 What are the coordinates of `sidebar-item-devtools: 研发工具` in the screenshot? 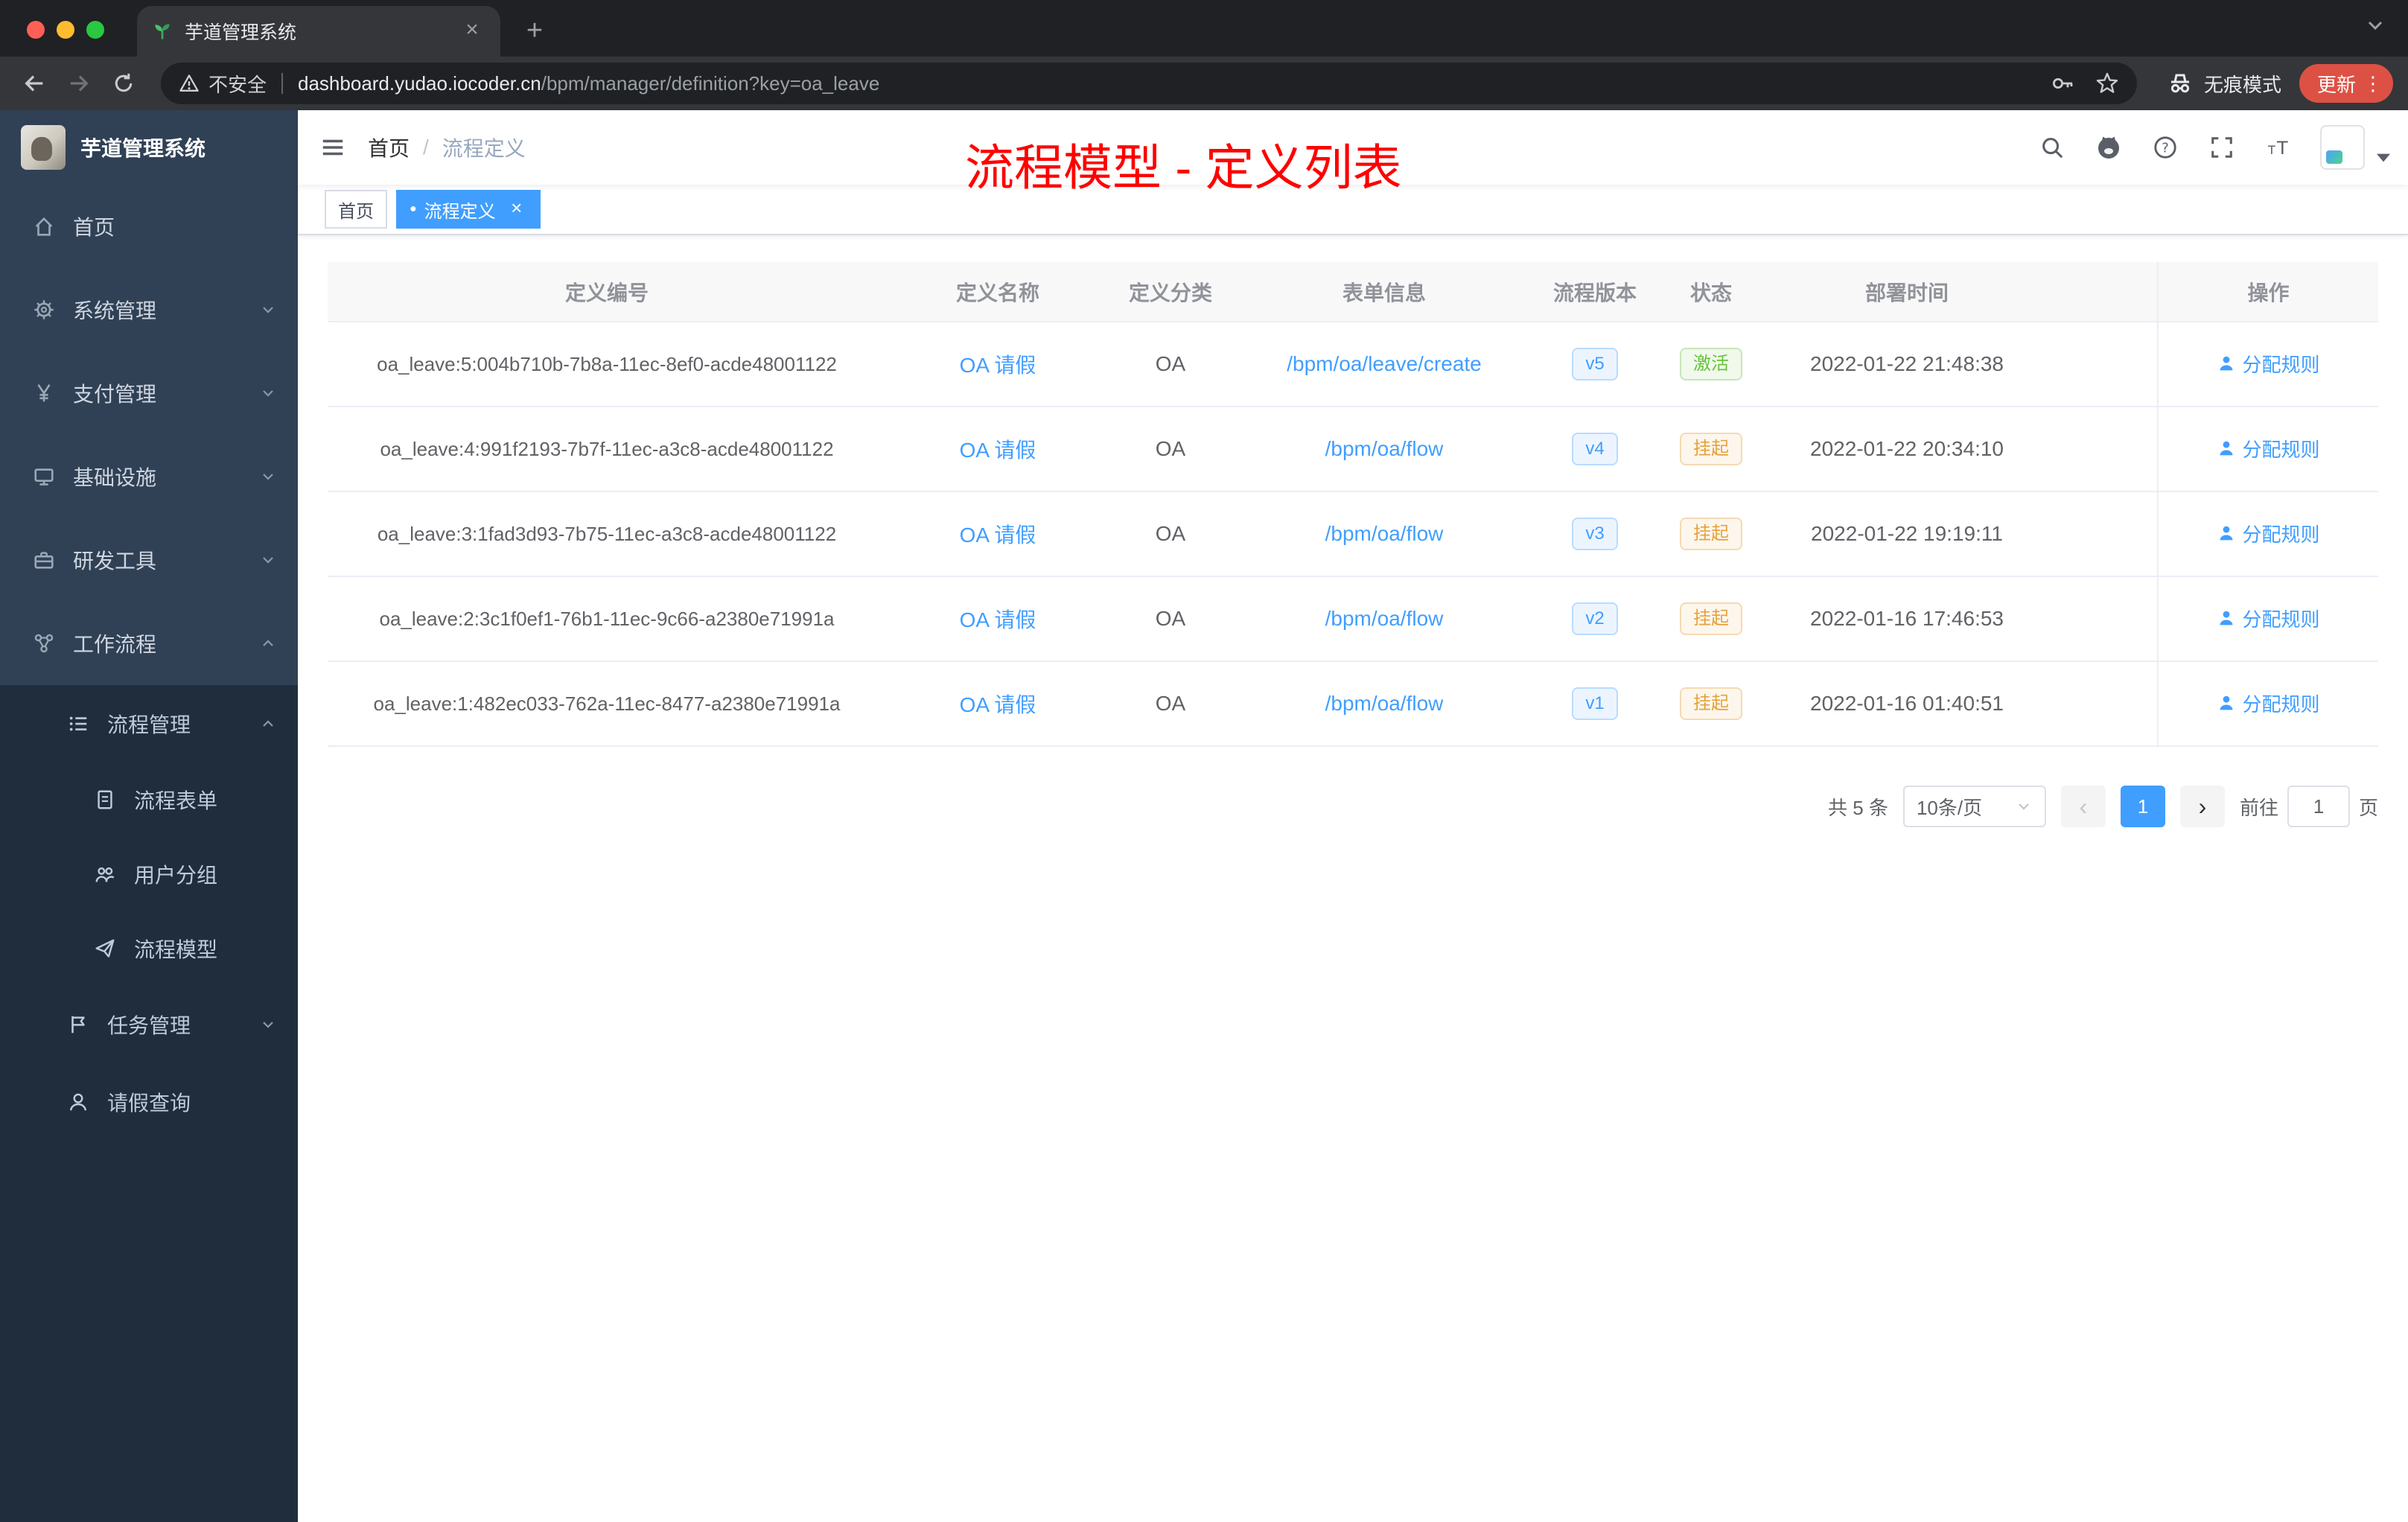 It's located at (149, 560).